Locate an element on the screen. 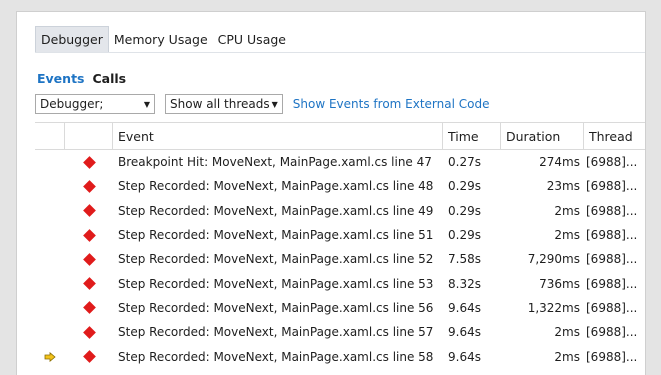 The width and height of the screenshot is (661, 375). time-cell: 0.27s is located at coordinates (464, 162).